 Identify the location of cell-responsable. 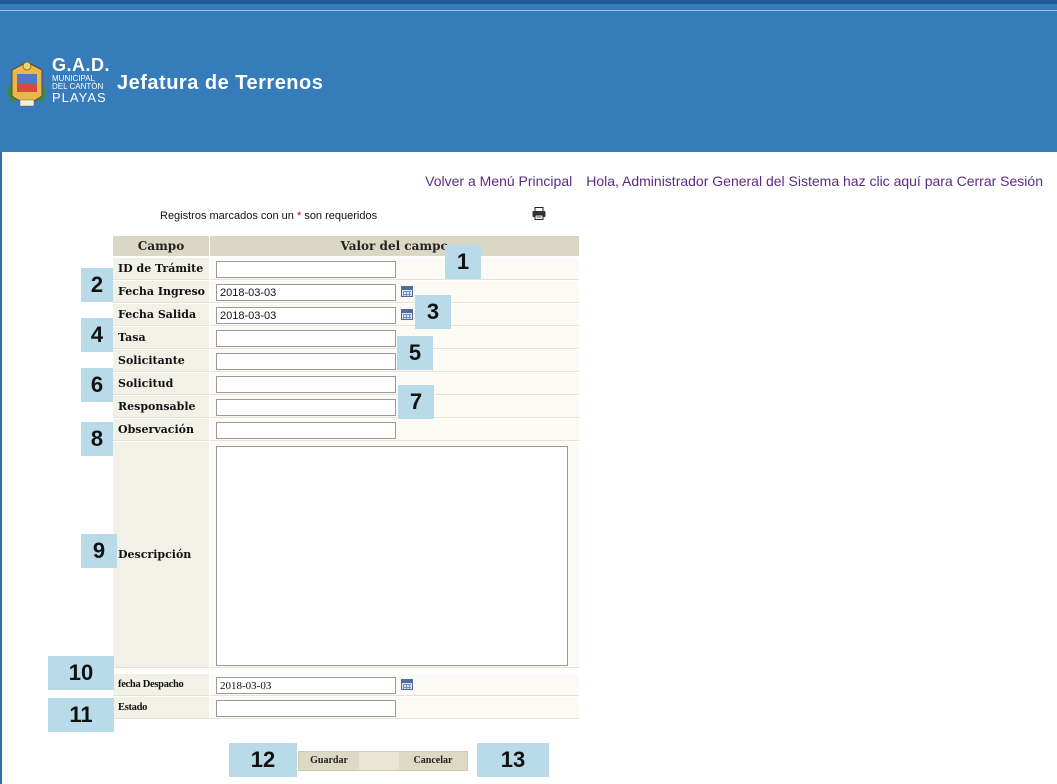
(394, 407).